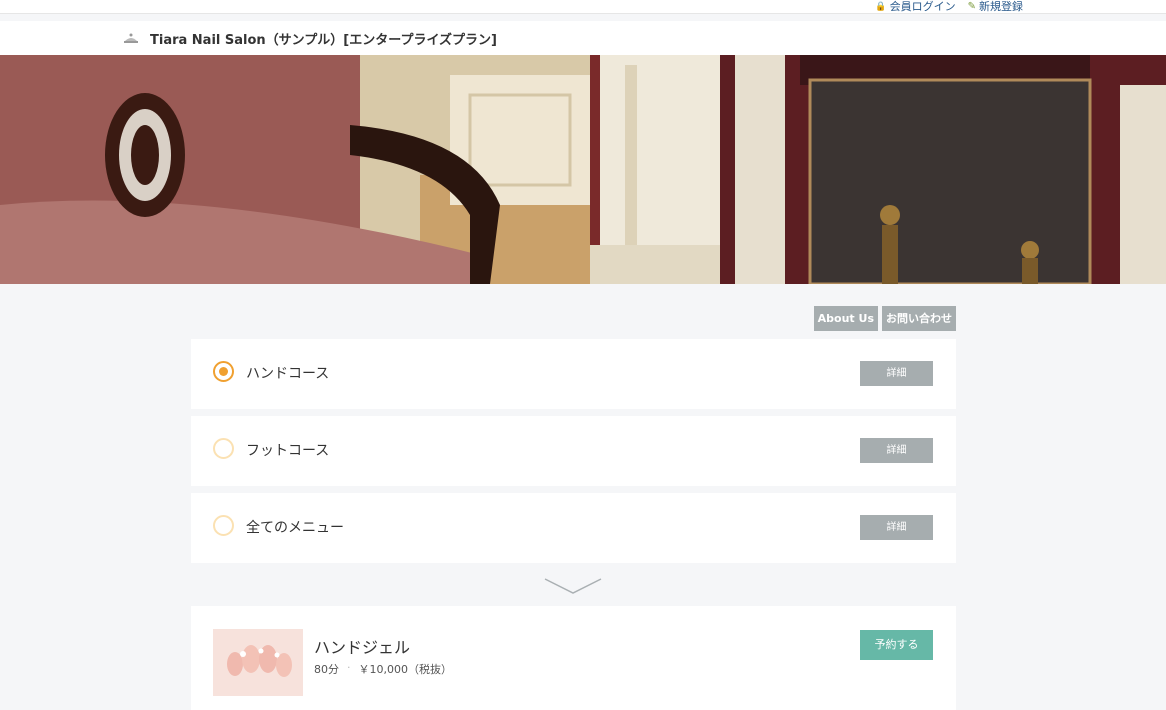 The width and height of the screenshot is (1166, 710). I want to click on page-nav: About Us お問い合わせ, so click(884, 318).